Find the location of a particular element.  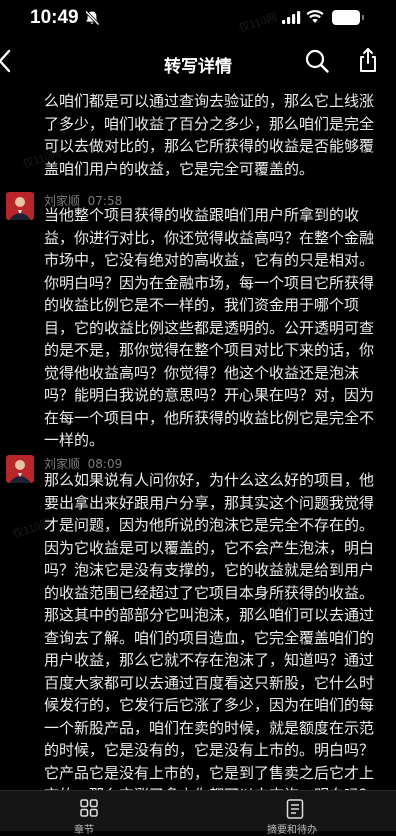

wifi-icon is located at coordinates (315, 16).